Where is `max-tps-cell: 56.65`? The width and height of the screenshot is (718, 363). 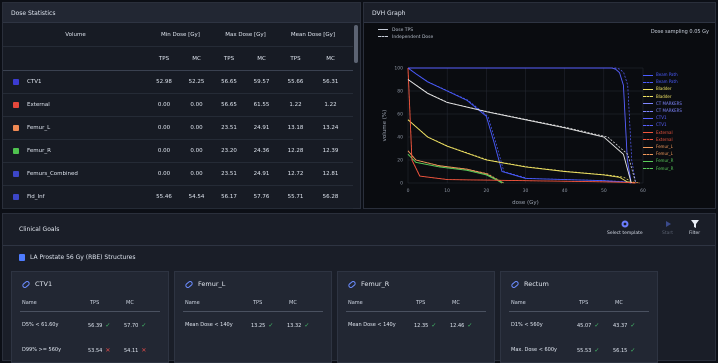 max-tps-cell: 56.65 is located at coordinates (229, 105).